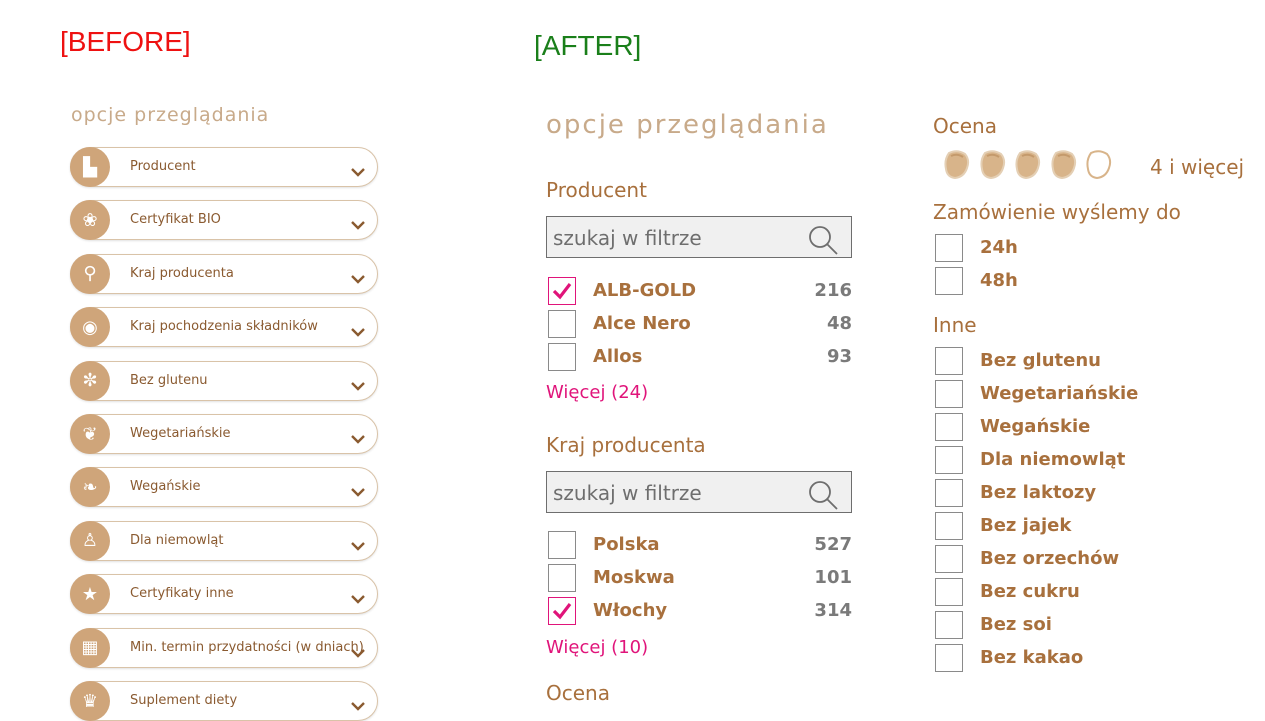 This screenshot has height=721, width=1265. What do you see at coordinates (184, 700) in the screenshot?
I see `before-filter-label: Suplement diety` at bounding box center [184, 700].